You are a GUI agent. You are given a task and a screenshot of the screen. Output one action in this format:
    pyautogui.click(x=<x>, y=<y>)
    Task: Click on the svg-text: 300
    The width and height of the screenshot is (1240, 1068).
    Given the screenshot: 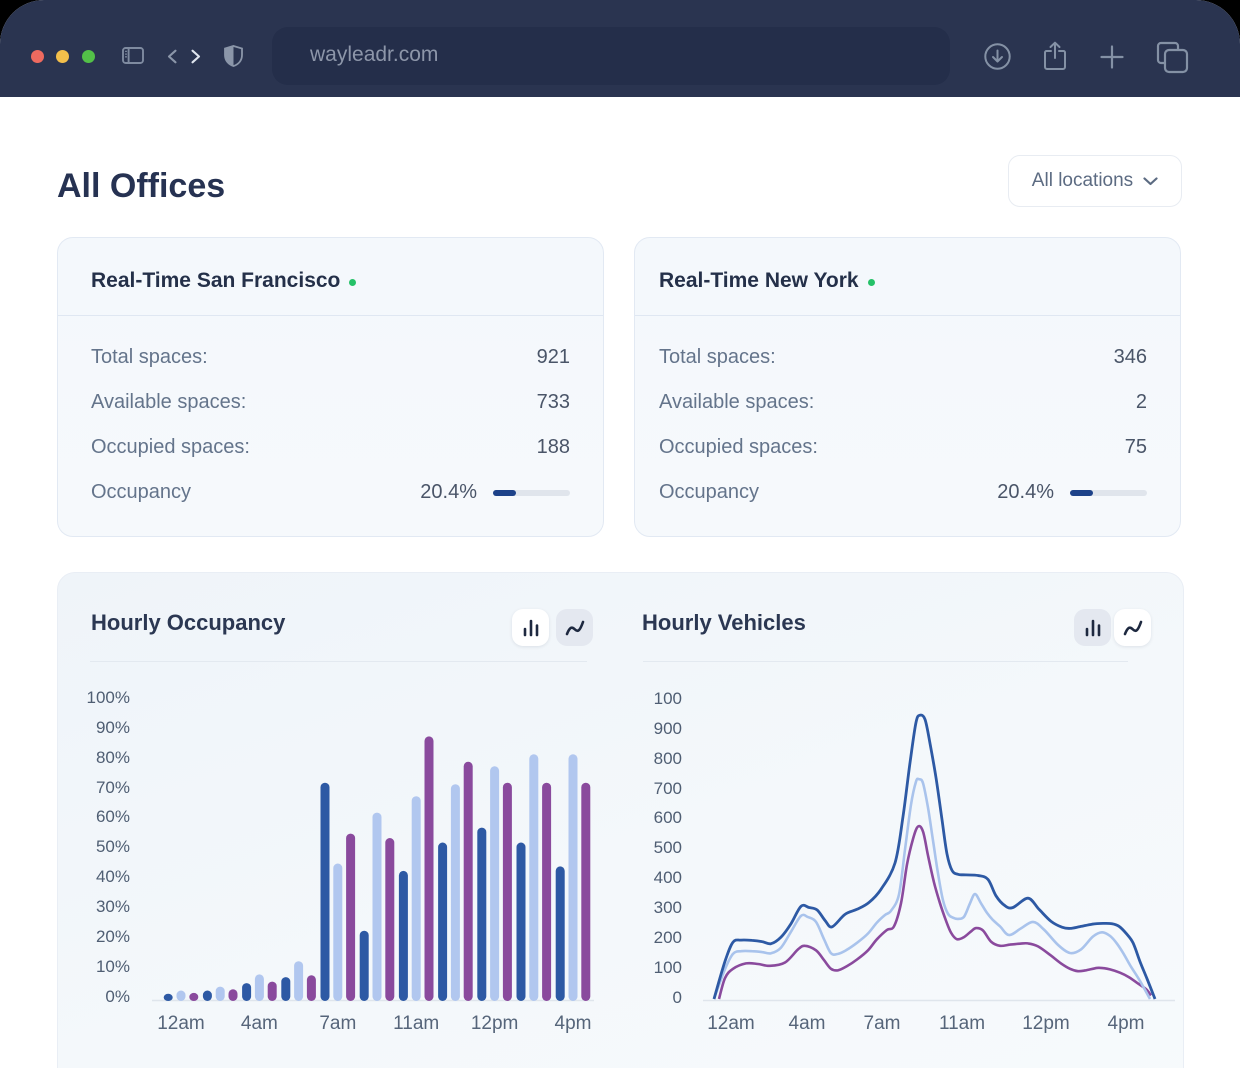 What is the action you would take?
    pyautogui.click(x=668, y=907)
    